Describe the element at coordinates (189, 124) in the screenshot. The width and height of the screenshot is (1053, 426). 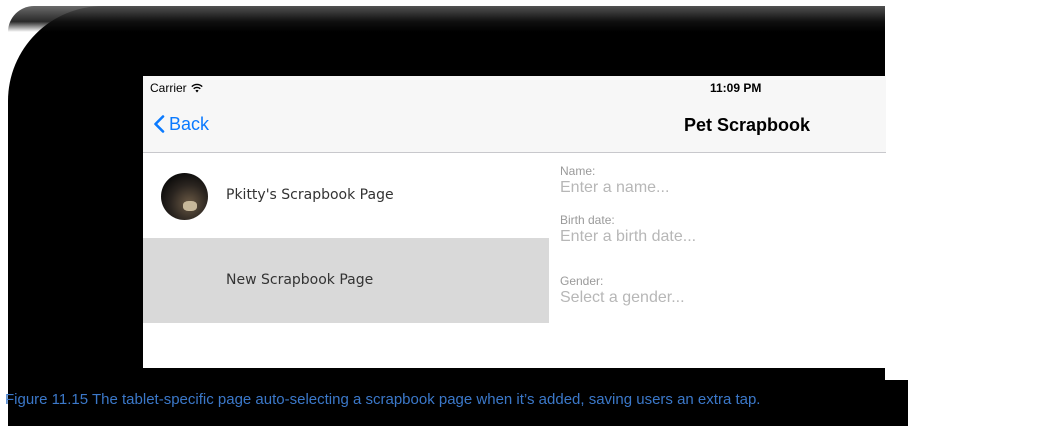
I see `back-label: Back` at that location.